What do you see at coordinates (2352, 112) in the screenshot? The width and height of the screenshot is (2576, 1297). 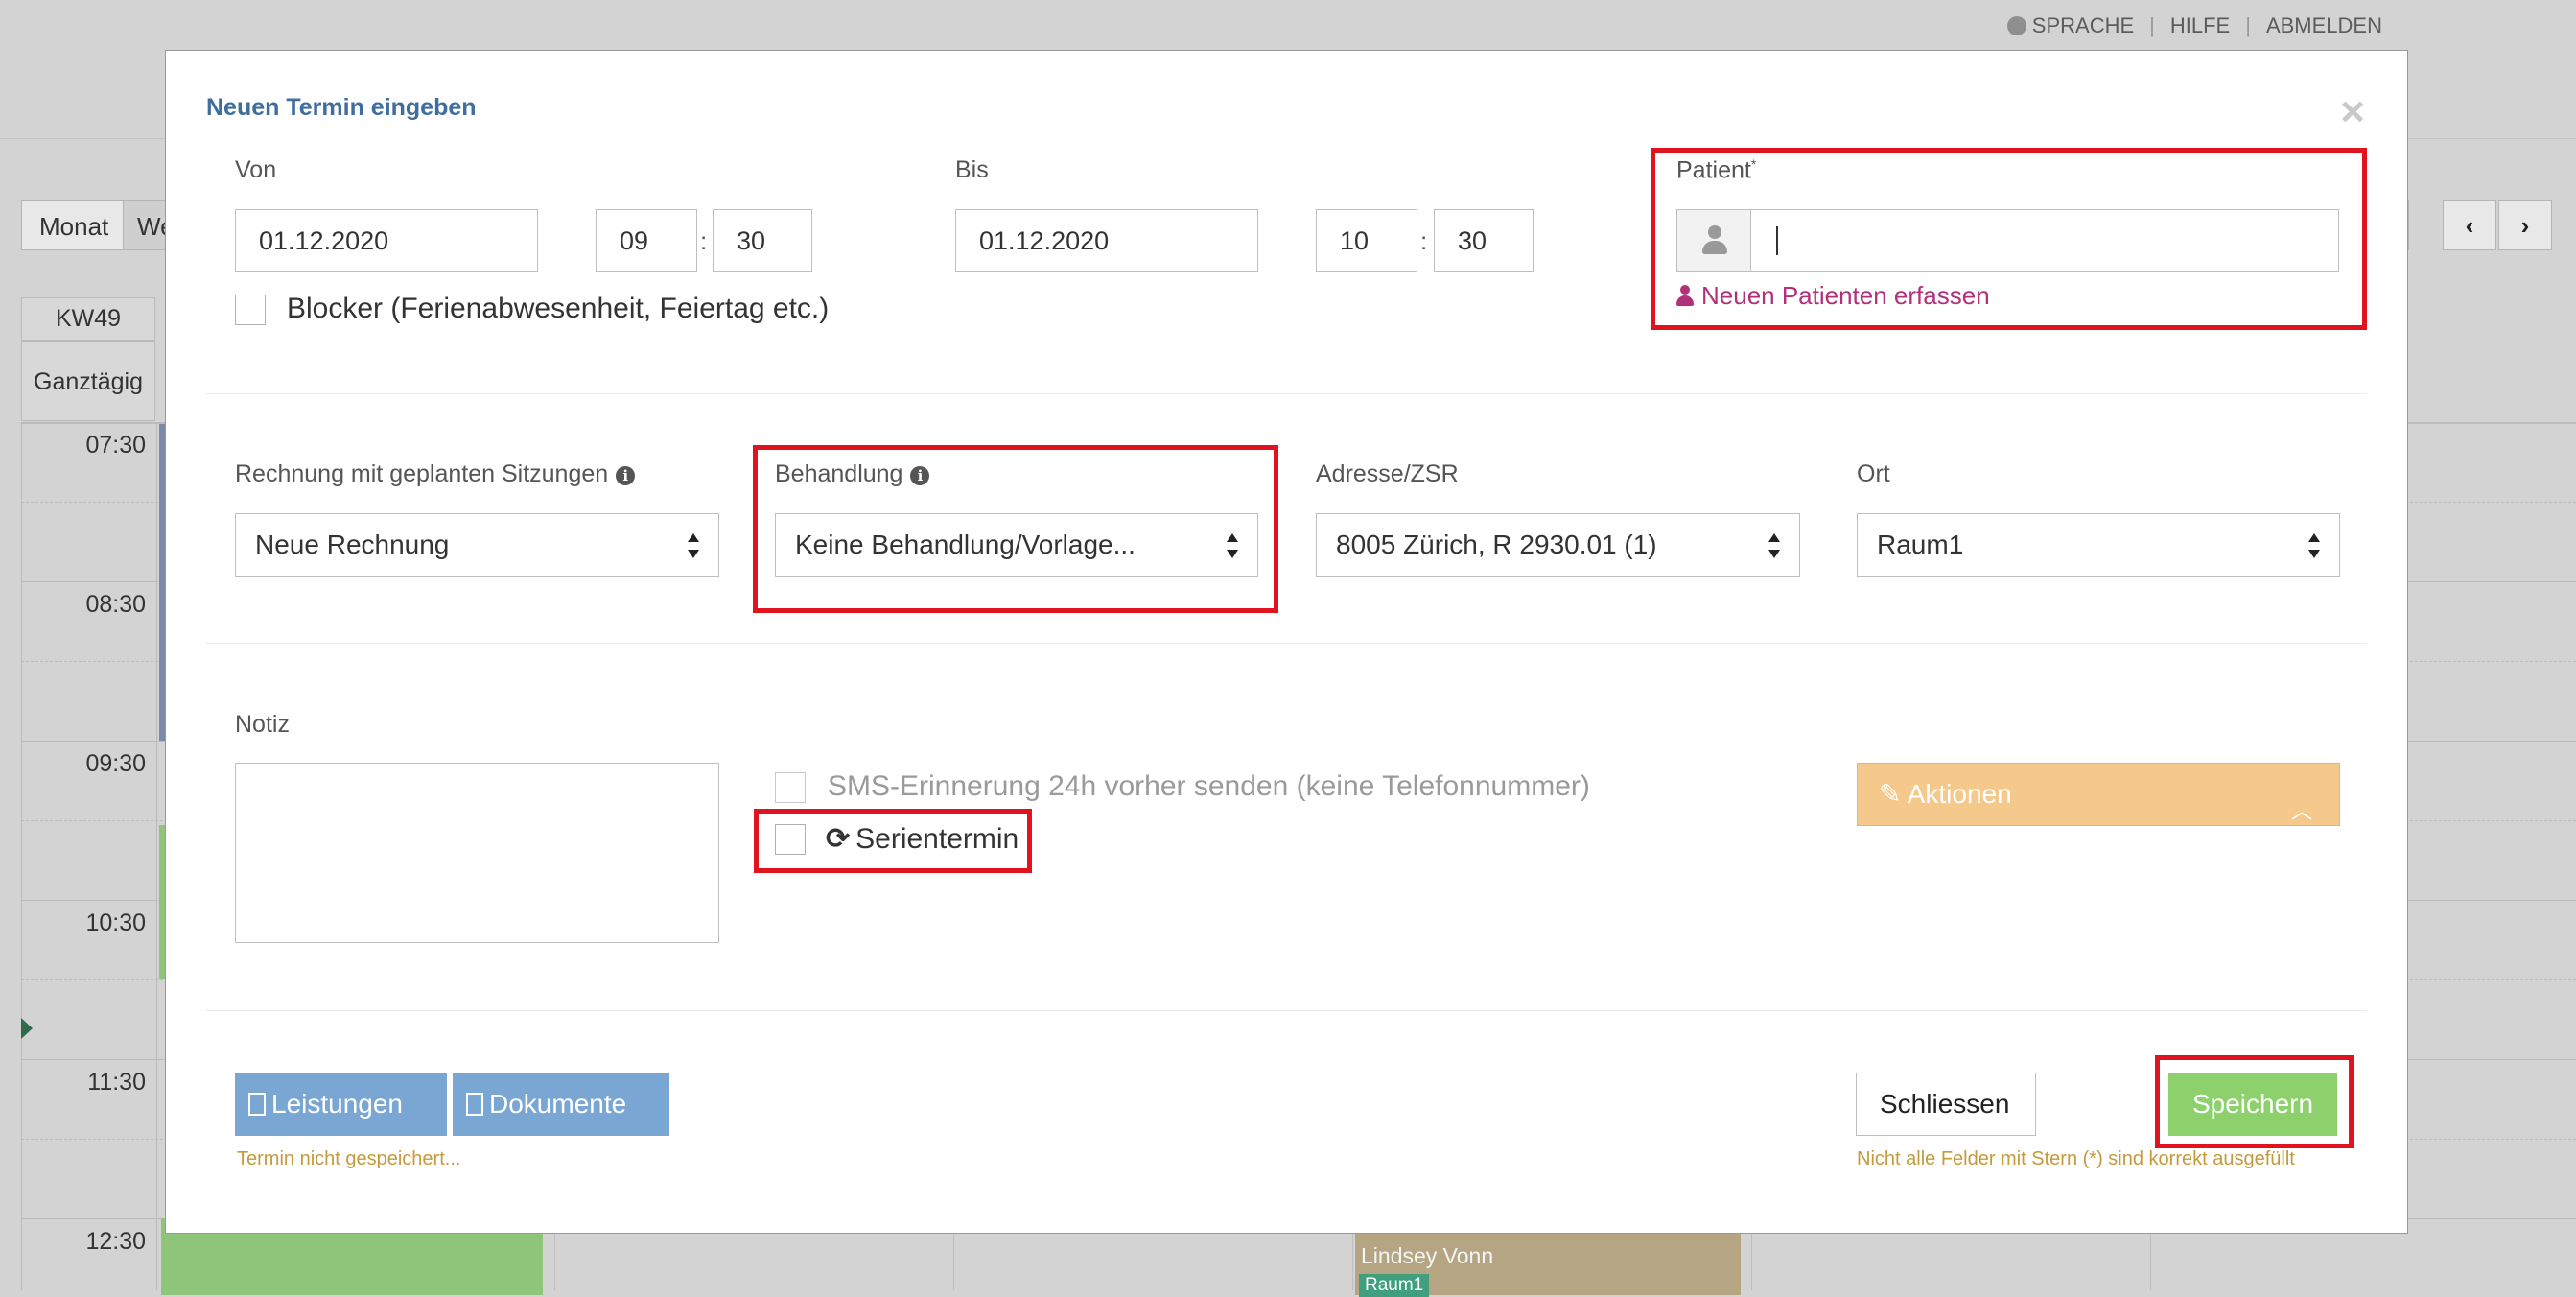 I see `close-icon: ×` at bounding box center [2352, 112].